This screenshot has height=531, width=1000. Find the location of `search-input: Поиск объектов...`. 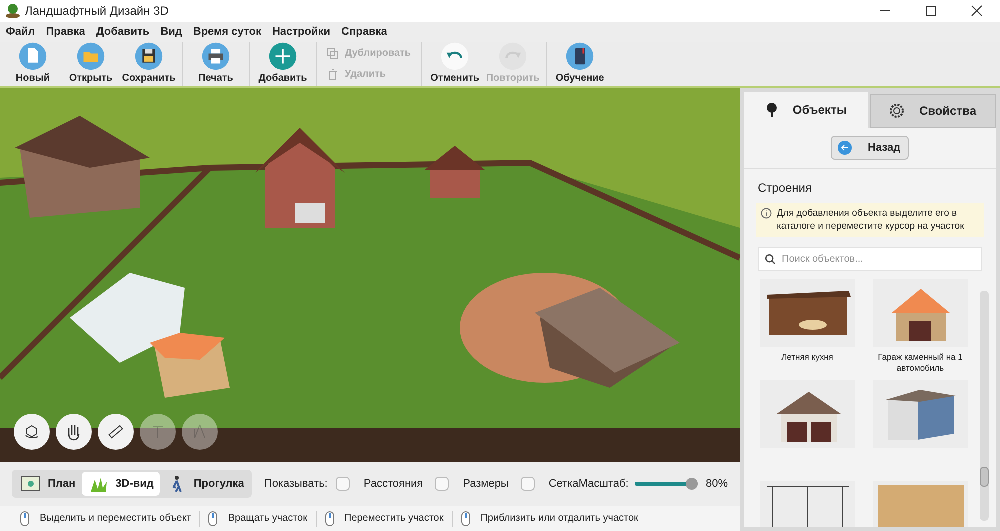

search-input: Поиск объектов... is located at coordinates (877, 259).